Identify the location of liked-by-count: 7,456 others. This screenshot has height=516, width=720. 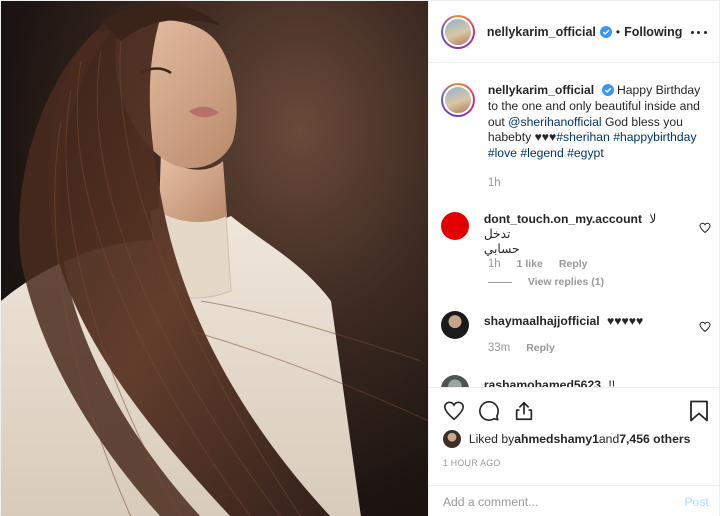
(654, 439).